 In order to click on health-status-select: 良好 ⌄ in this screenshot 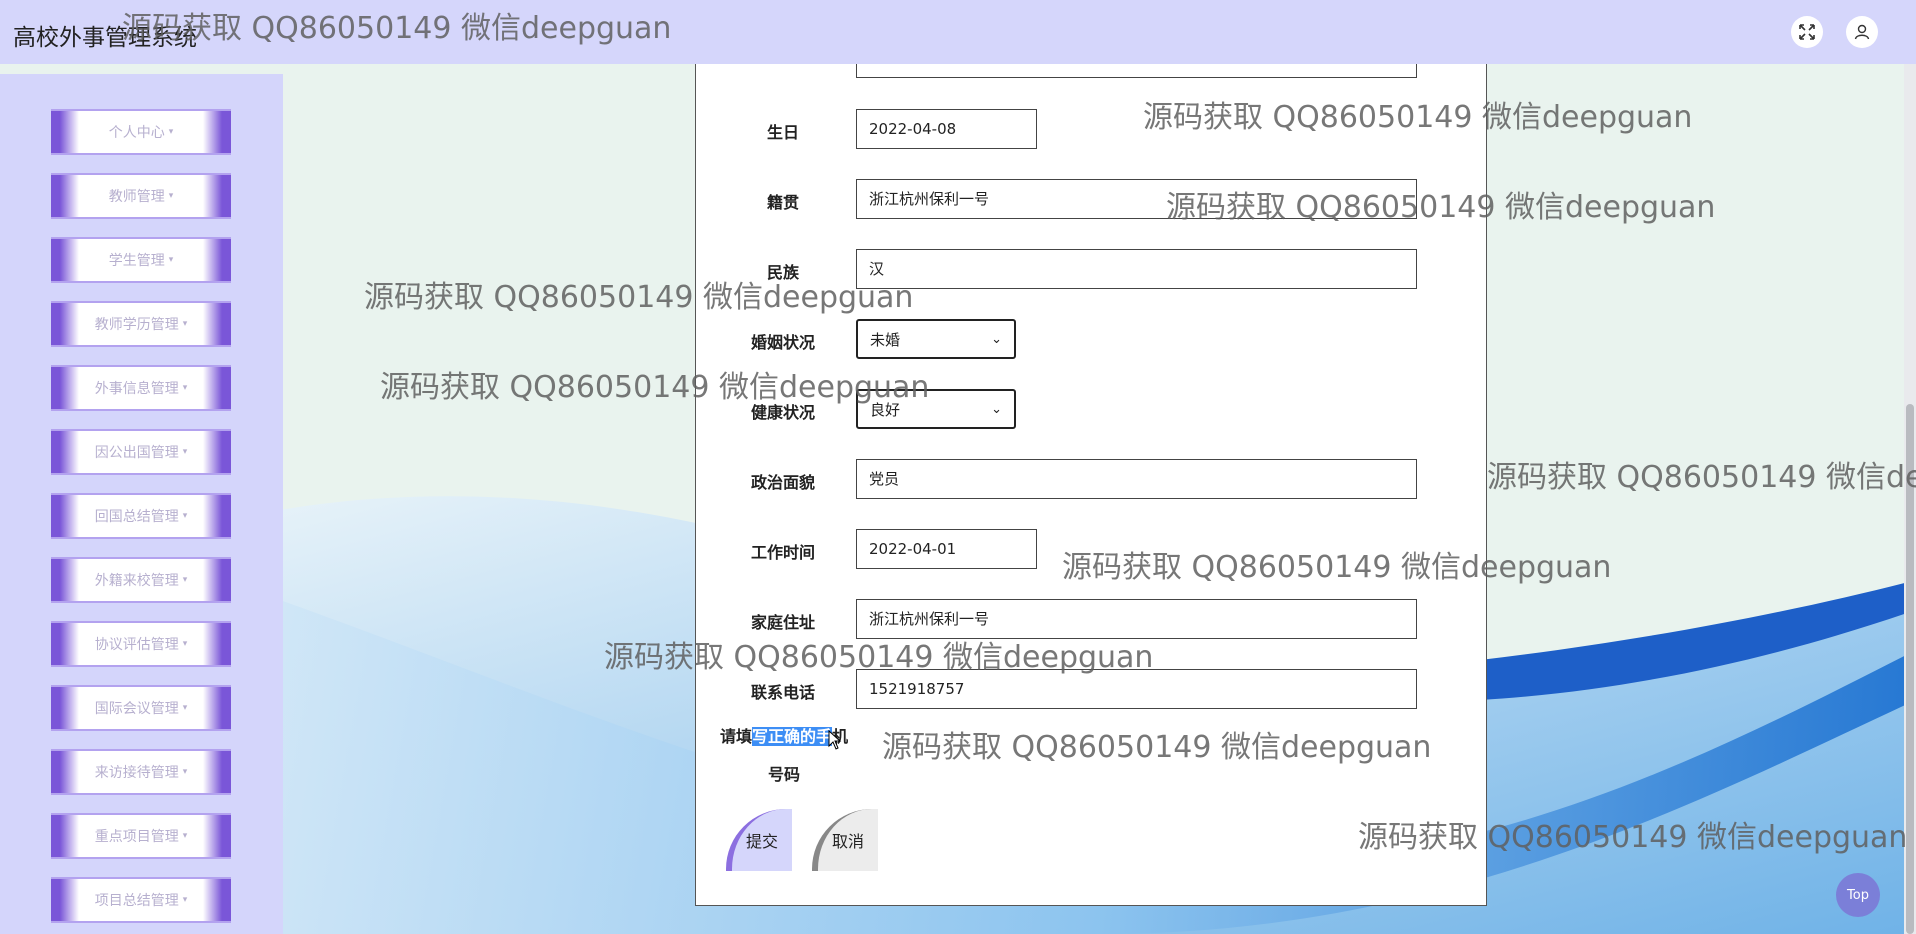, I will do `click(936, 409)`.